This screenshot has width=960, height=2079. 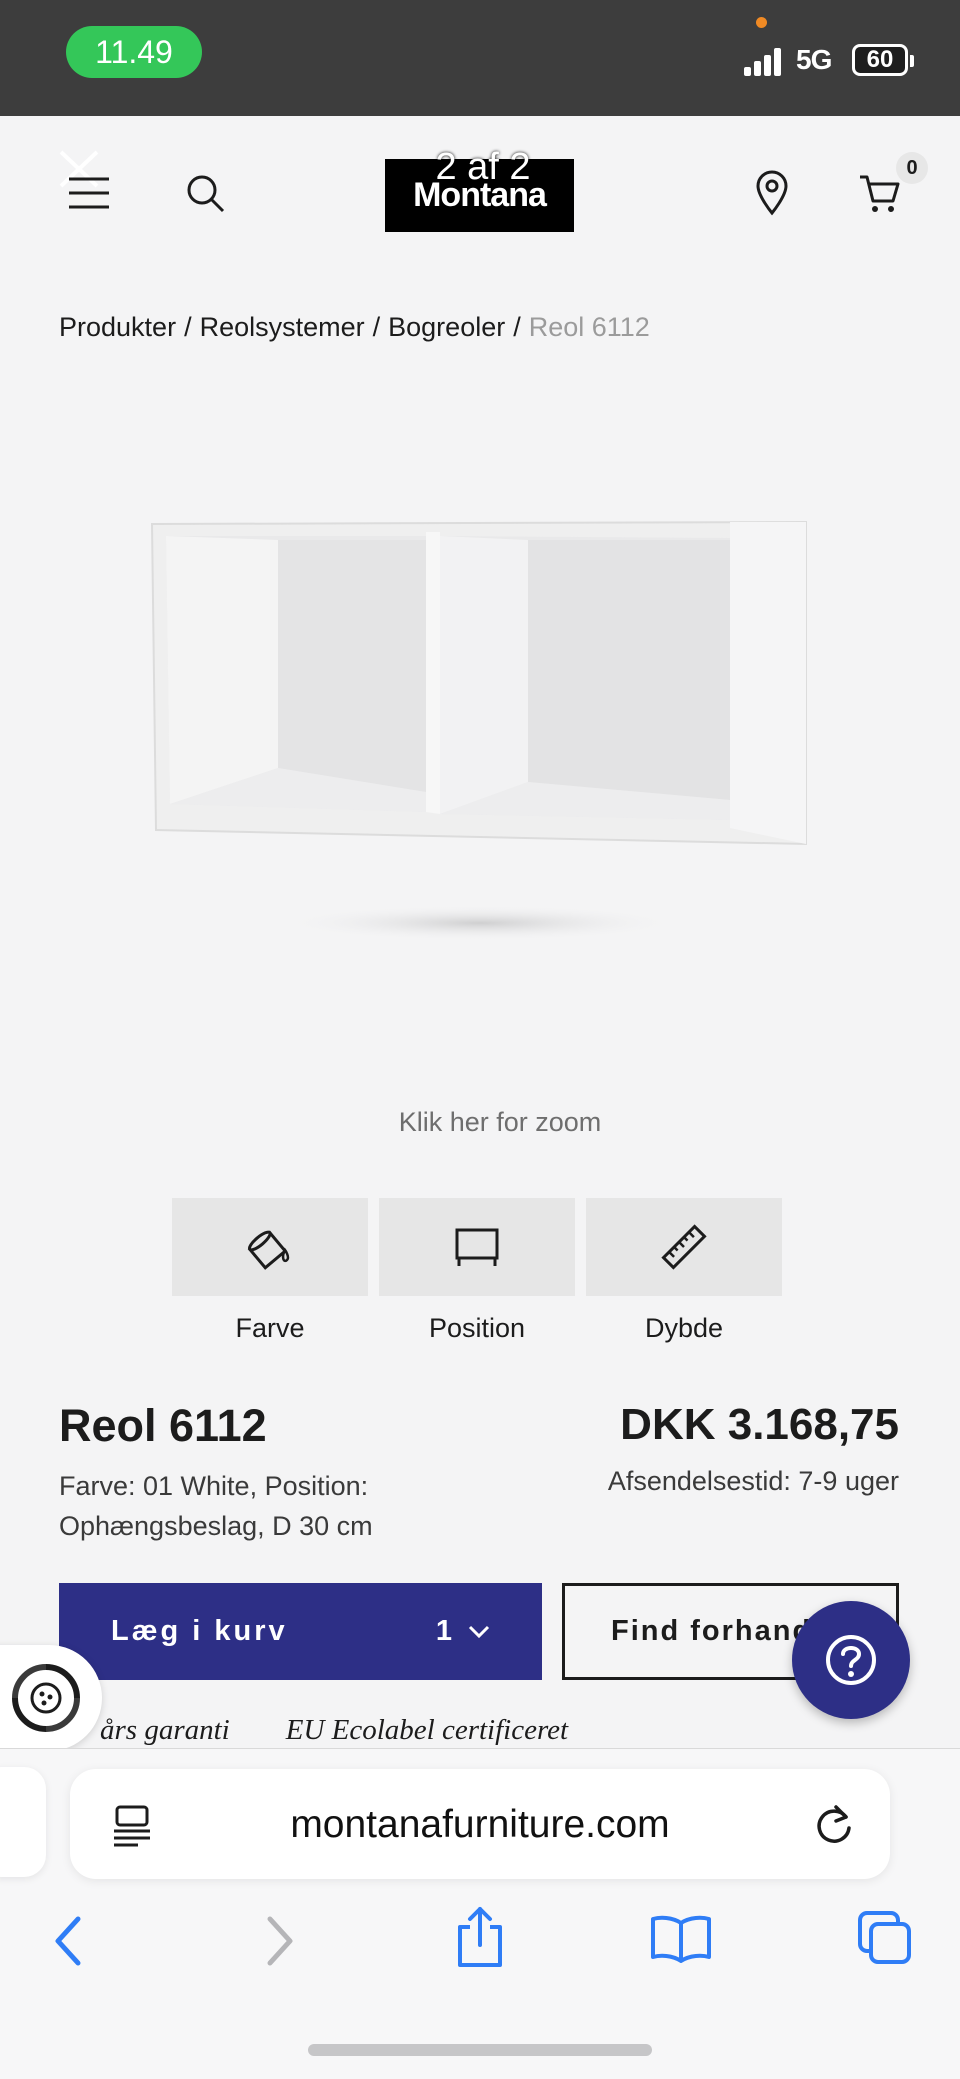 I want to click on breadcrumb-current: Reol 6112, so click(x=589, y=327).